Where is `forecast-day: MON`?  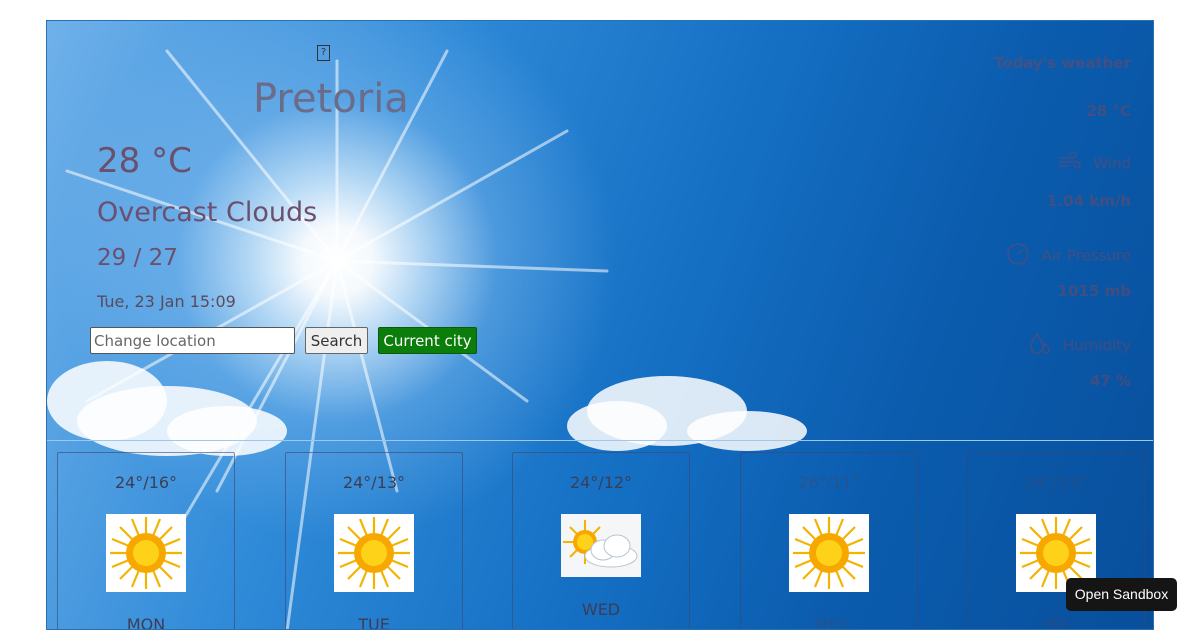 forecast-day: MON is located at coordinates (146, 622).